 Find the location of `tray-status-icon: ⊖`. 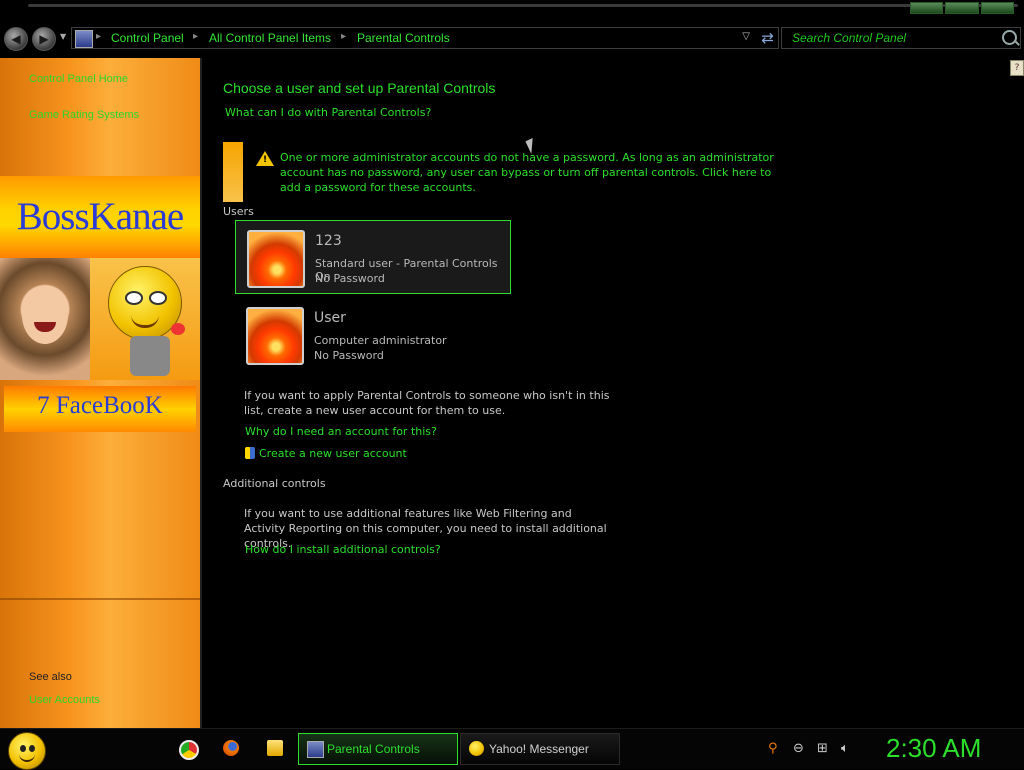

tray-status-icon: ⊖ is located at coordinates (798, 748).